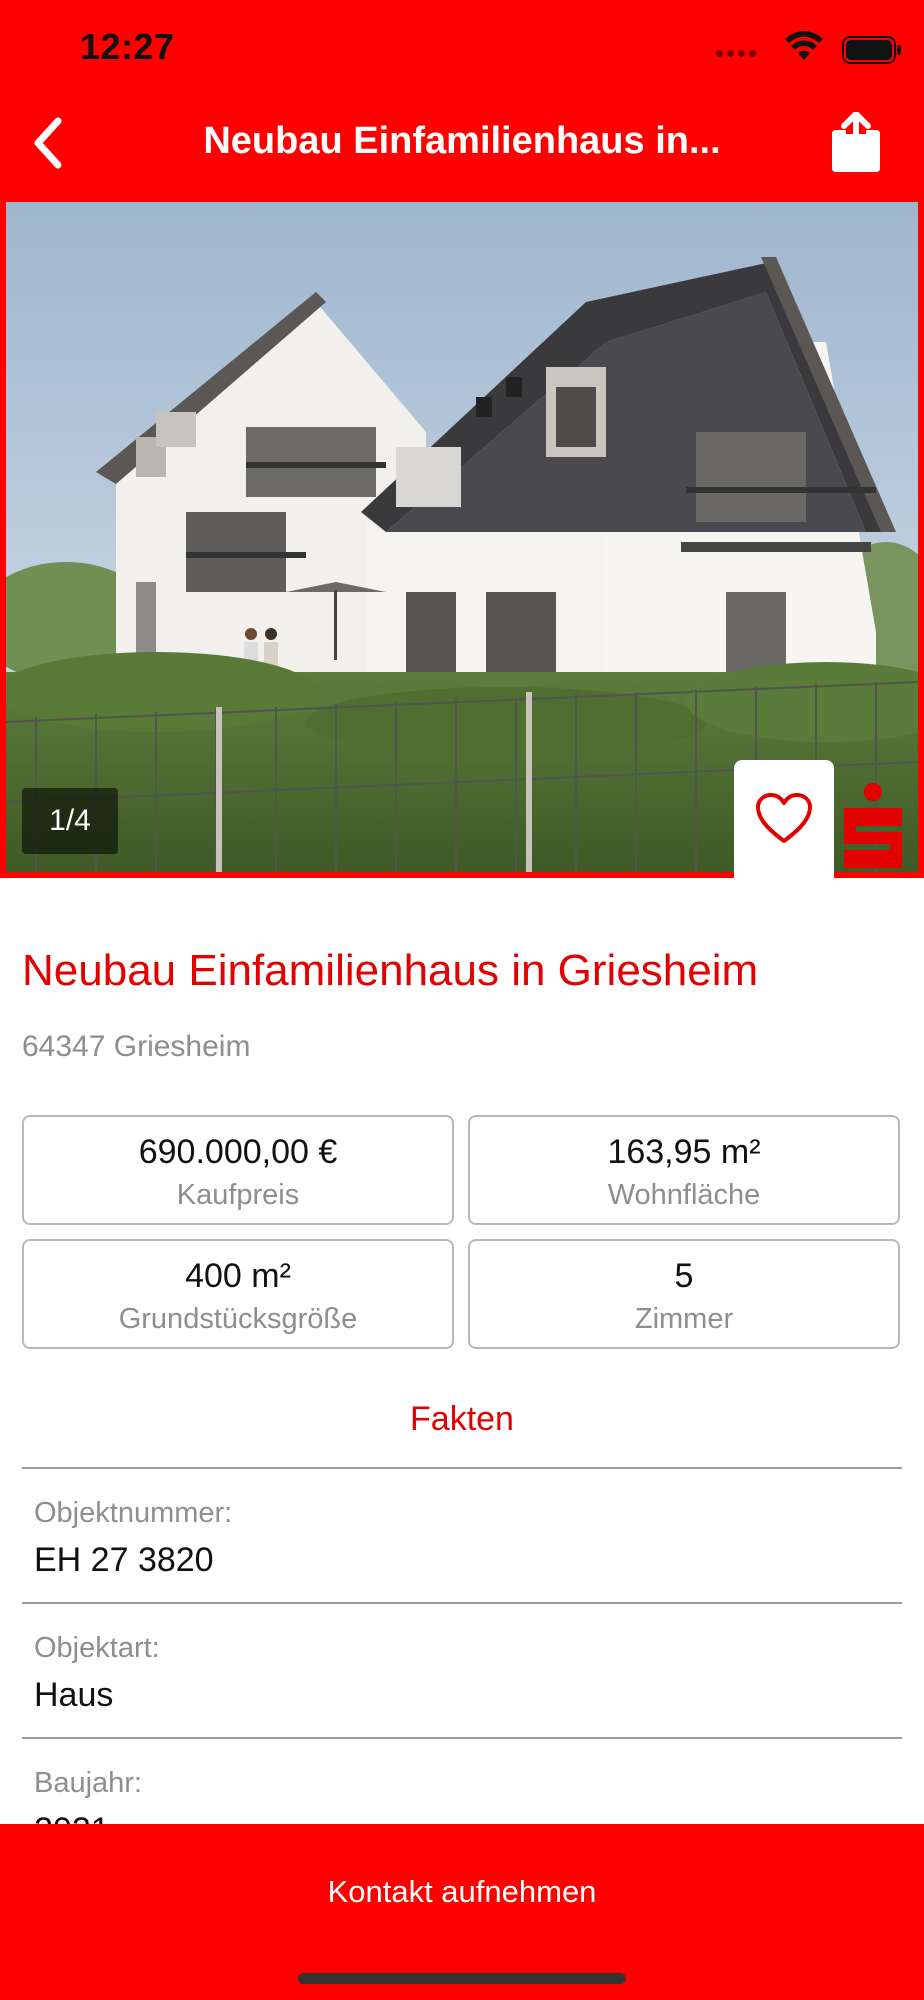 This screenshot has width=924, height=2000. Describe the element at coordinates (238, 1319) in the screenshot. I see `stat-label: Grundstücksgröße` at that location.